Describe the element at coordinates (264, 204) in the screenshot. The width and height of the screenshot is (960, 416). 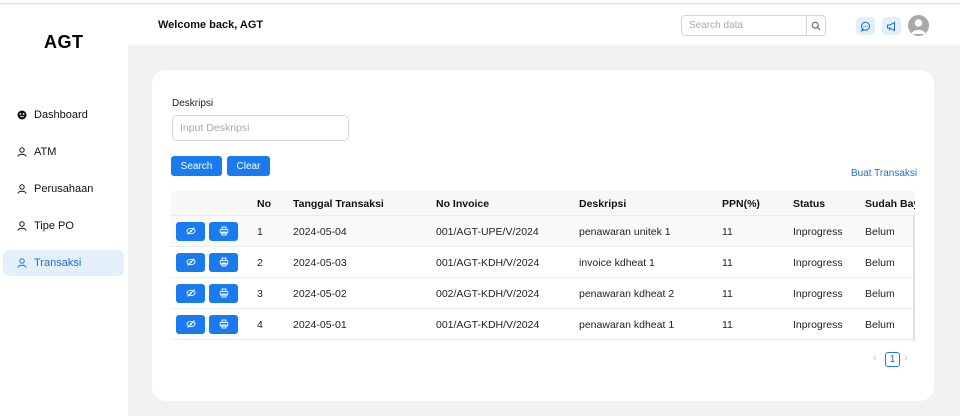
I see `column-header: No` at that location.